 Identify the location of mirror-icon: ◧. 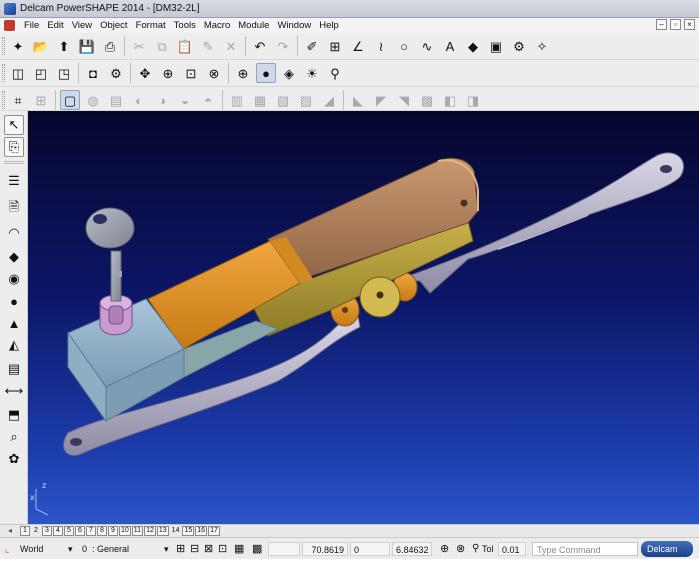
(450, 100).